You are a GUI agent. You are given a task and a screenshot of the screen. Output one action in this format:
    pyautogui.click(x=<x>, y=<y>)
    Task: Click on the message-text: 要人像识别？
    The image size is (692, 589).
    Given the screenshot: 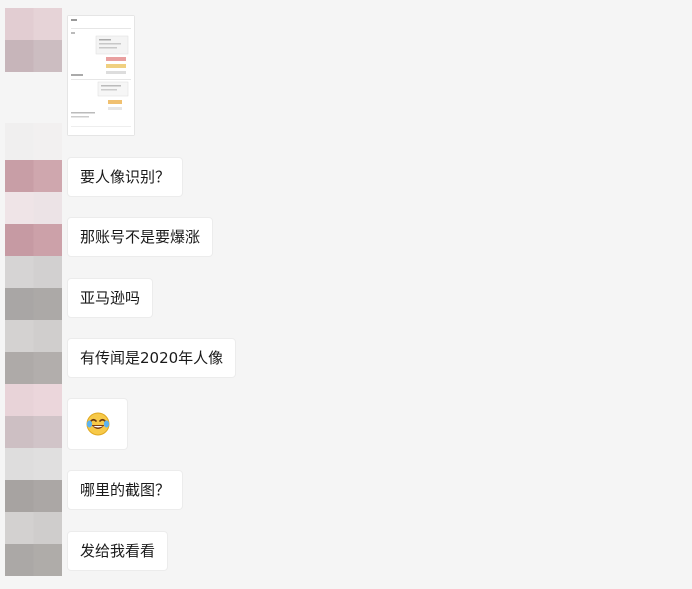 What is the action you would take?
    pyautogui.click(x=125, y=177)
    